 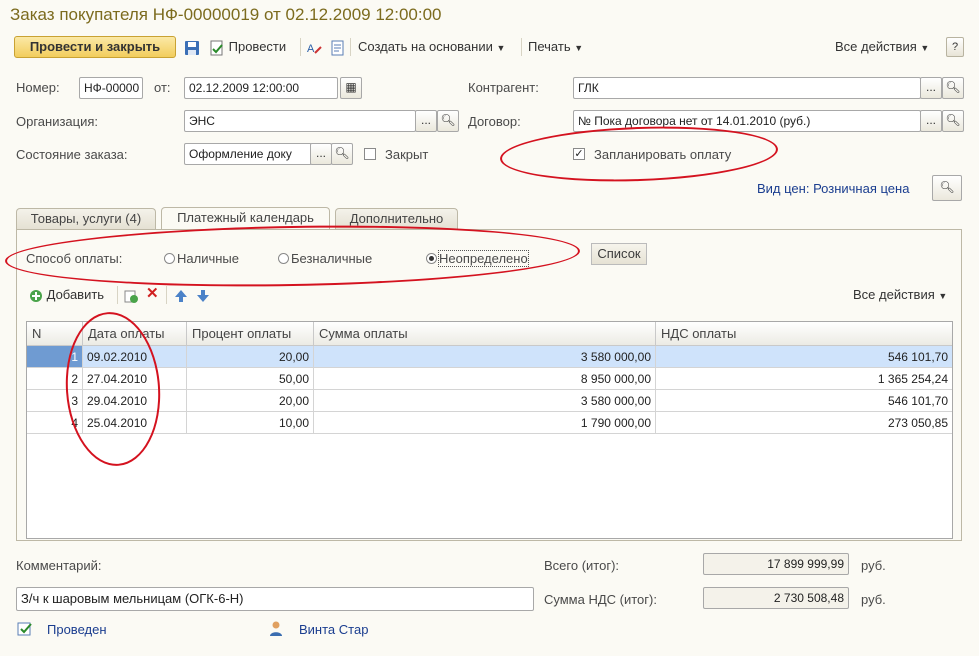 What do you see at coordinates (485, 334) in the screenshot?
I see `column-header-amount: Сумма оплаты` at bounding box center [485, 334].